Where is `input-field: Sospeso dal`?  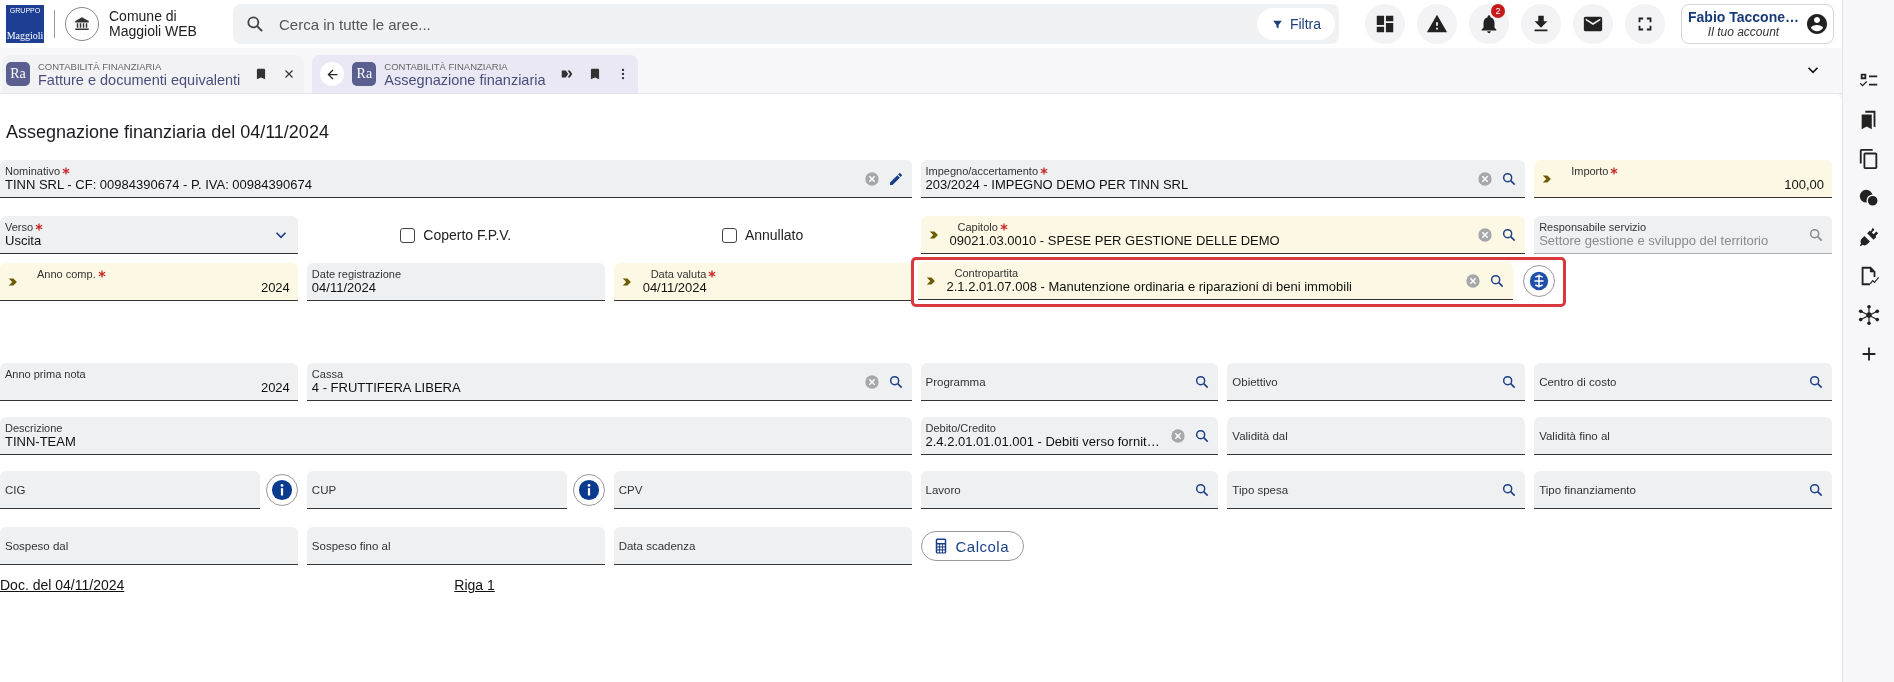 input-field: Sospeso dal is located at coordinates (149, 546).